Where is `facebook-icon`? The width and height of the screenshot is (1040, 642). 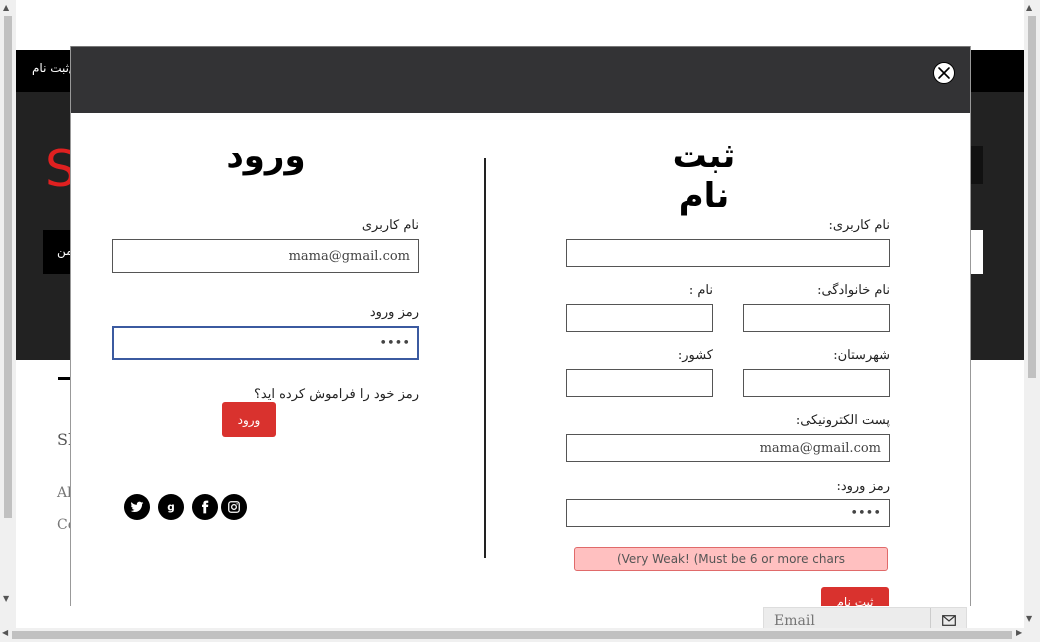
facebook-icon is located at coordinates (205, 507).